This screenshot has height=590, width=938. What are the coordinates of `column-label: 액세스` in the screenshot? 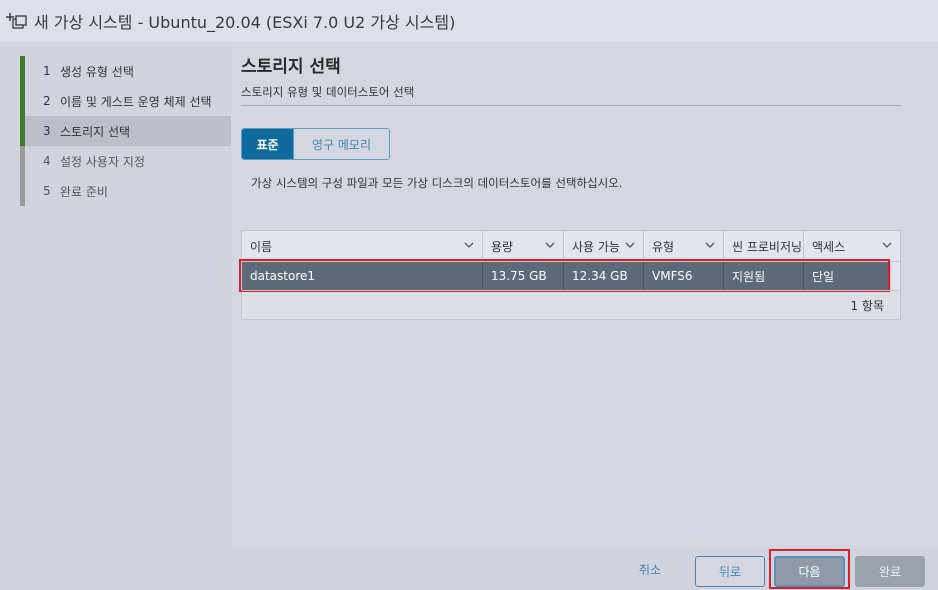 It's located at (829, 247).